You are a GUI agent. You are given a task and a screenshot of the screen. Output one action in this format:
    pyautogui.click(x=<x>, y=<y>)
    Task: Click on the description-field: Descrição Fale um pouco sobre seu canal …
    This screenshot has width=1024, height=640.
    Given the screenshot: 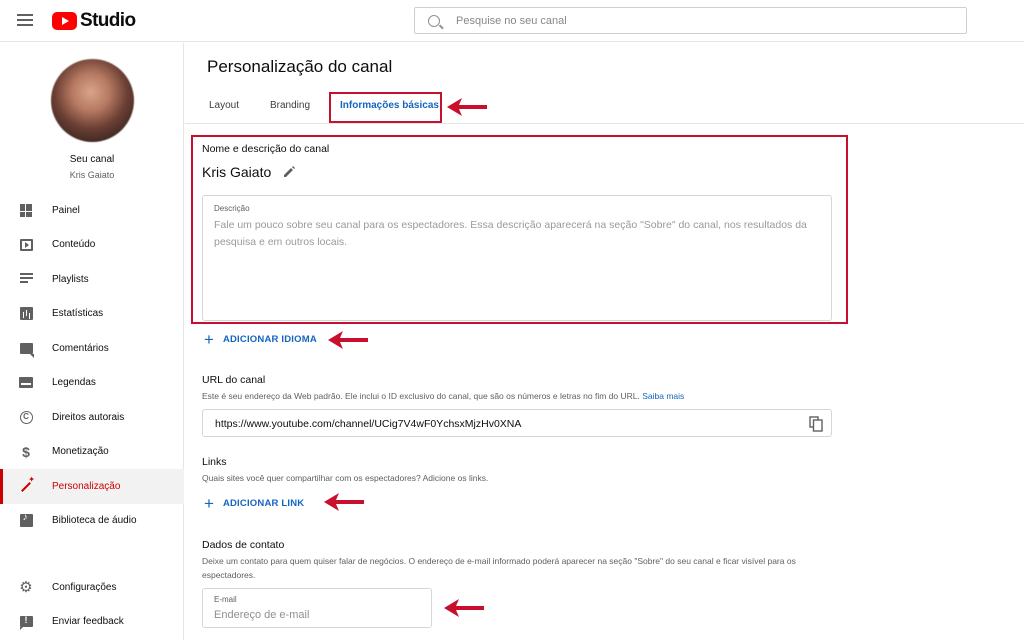 What is the action you would take?
    pyautogui.click(x=517, y=258)
    